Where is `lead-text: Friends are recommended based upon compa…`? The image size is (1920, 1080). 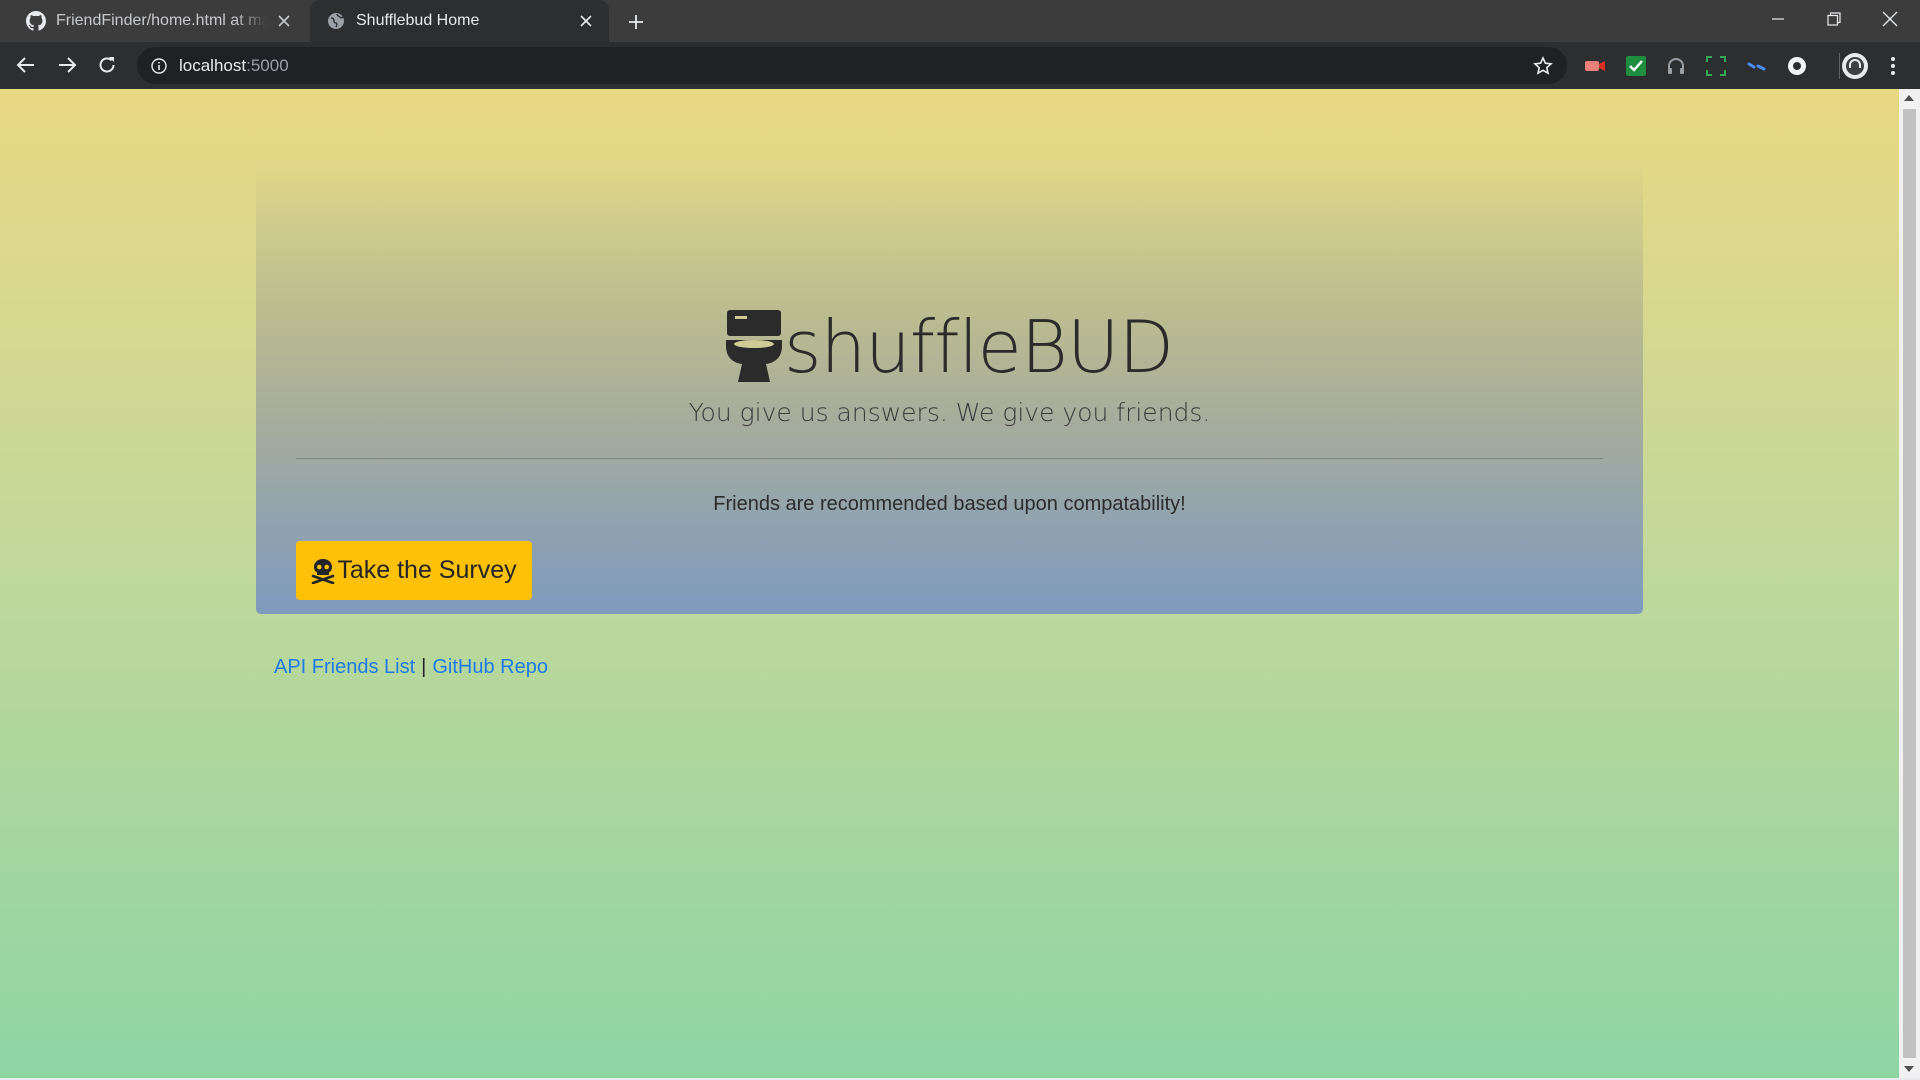 lead-text: Friends are recommended based upon compa… is located at coordinates (949, 504).